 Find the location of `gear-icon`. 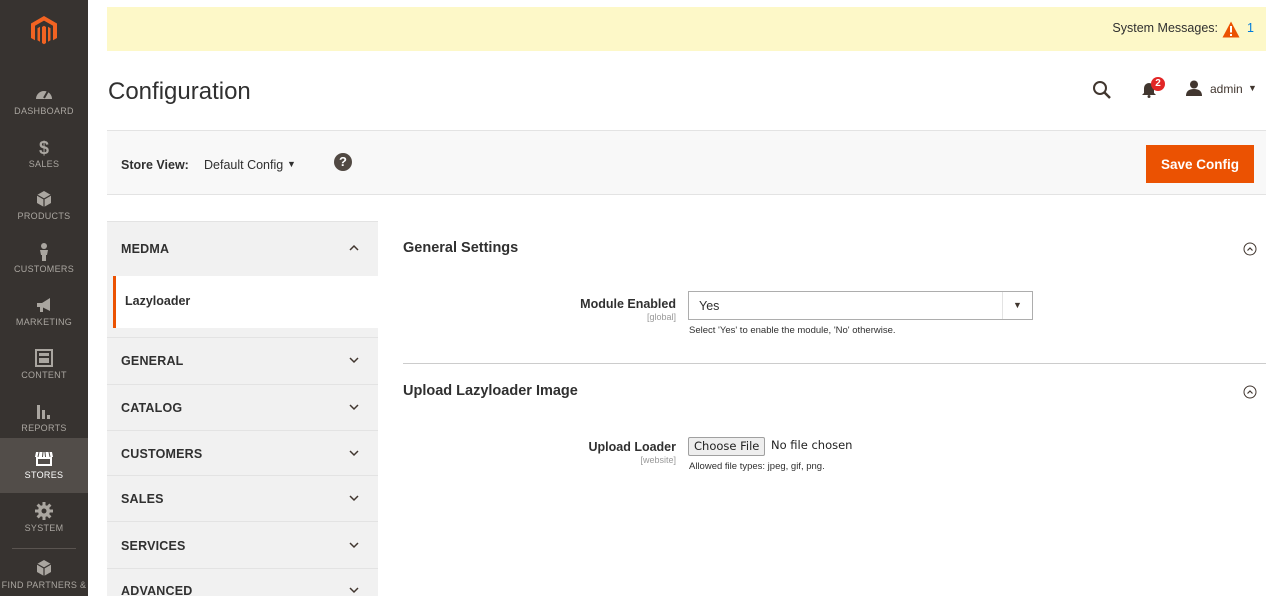

gear-icon is located at coordinates (44, 511).